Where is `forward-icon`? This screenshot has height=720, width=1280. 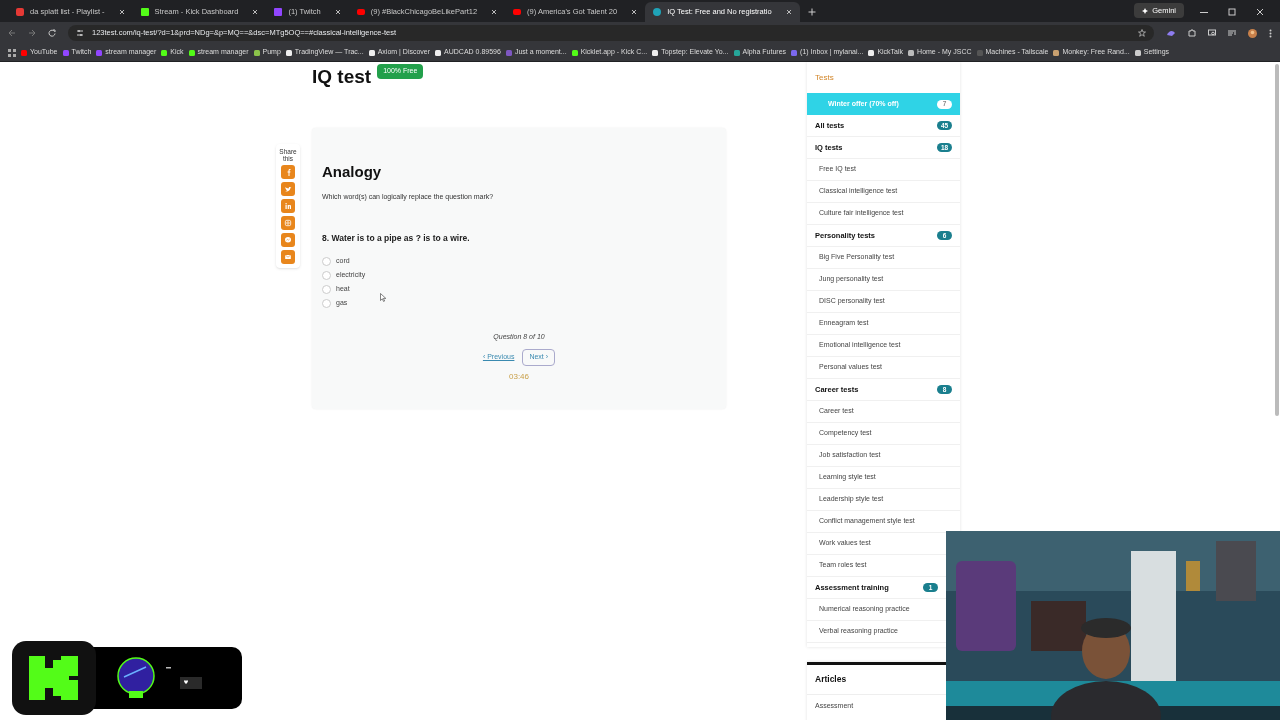 forward-icon is located at coordinates (32, 33).